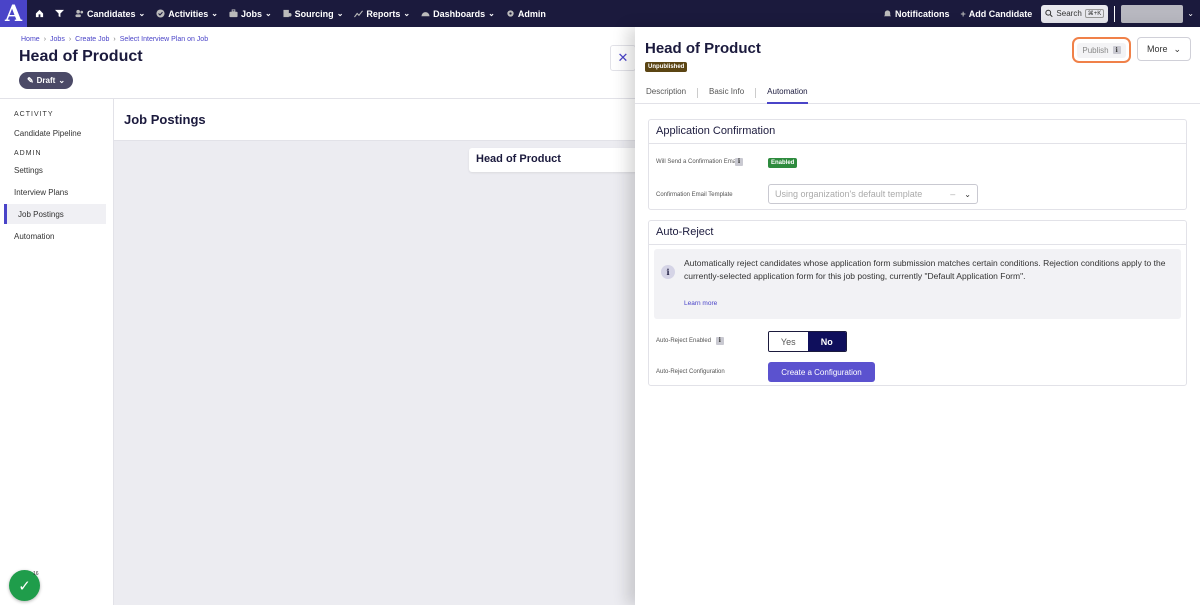  What do you see at coordinates (57, 39) in the screenshot?
I see `breadcrumb-jobs: Jobs` at bounding box center [57, 39].